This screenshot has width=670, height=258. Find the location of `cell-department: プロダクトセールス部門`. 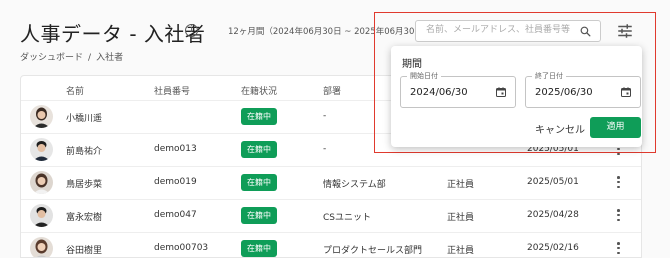

cell-department: プロダクトセールス部門 is located at coordinates (373, 251).